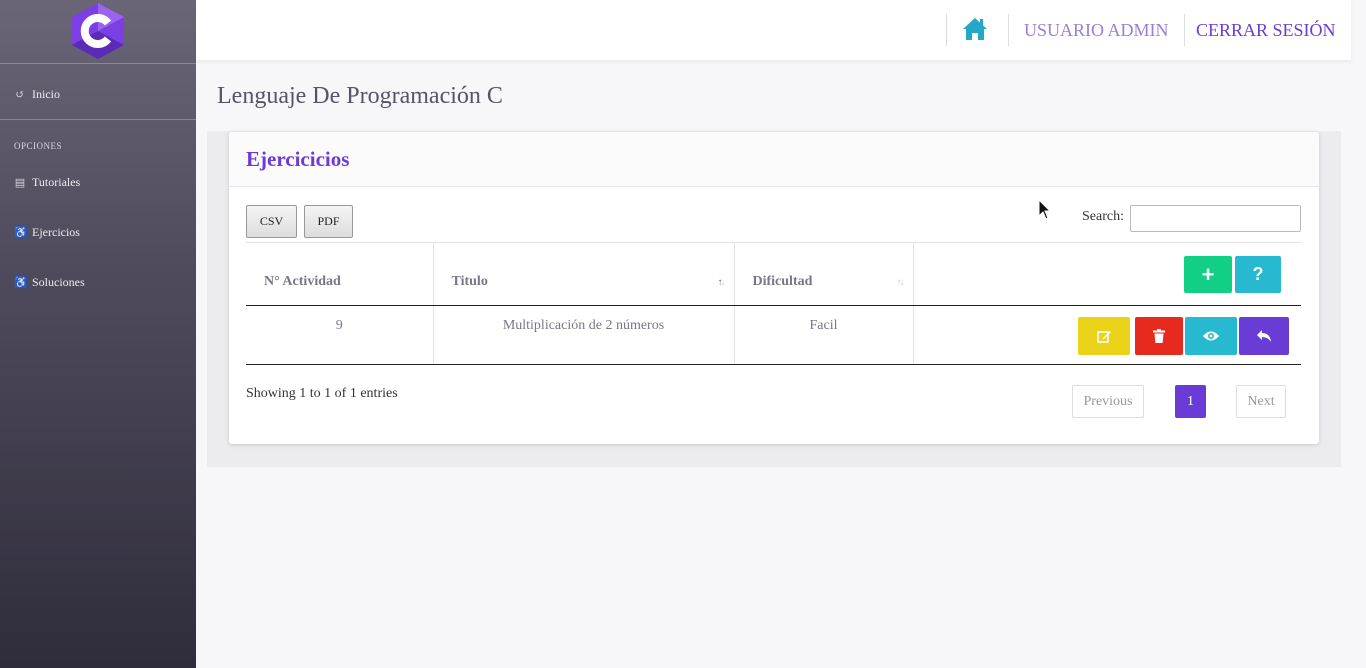 This screenshot has height=668, width=1366. What do you see at coordinates (20, 183) in the screenshot?
I see `book-icon: ▤` at bounding box center [20, 183].